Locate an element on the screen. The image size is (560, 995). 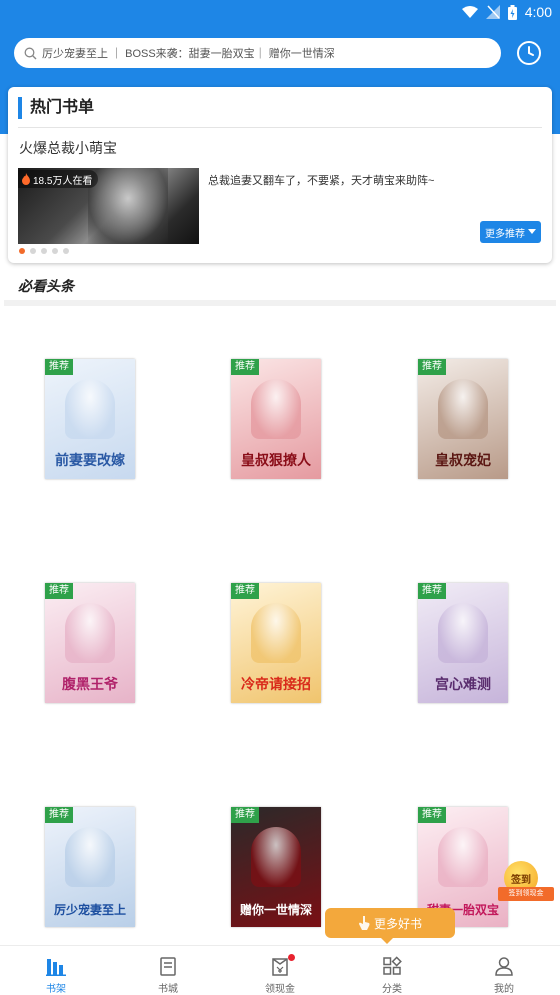
tab-mine: 我的 is located at coordinates (504, 970).